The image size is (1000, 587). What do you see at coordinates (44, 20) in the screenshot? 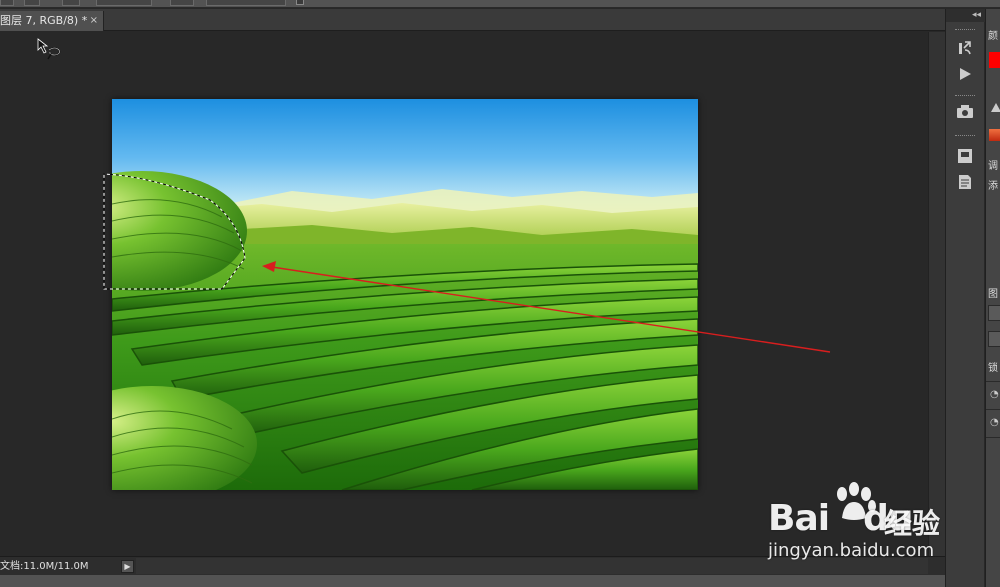
I see `document-tab-title: 图层 7, RGB/8) *` at bounding box center [44, 20].